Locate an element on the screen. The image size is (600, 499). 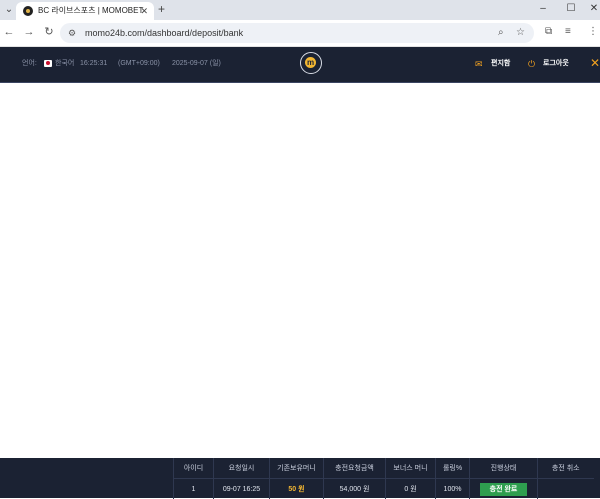
korea-flag-icon is located at coordinates (48, 63).